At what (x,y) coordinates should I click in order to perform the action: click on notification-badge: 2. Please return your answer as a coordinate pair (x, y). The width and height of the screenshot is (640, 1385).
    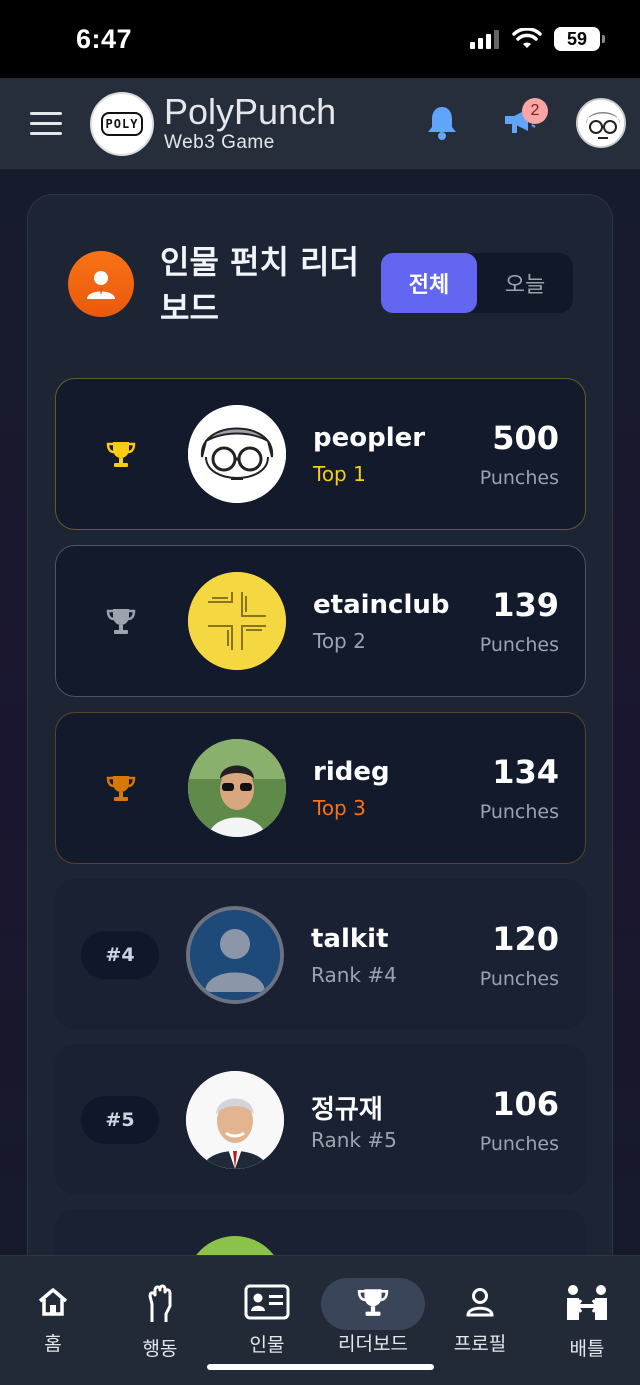
    Looking at the image, I should click on (535, 111).